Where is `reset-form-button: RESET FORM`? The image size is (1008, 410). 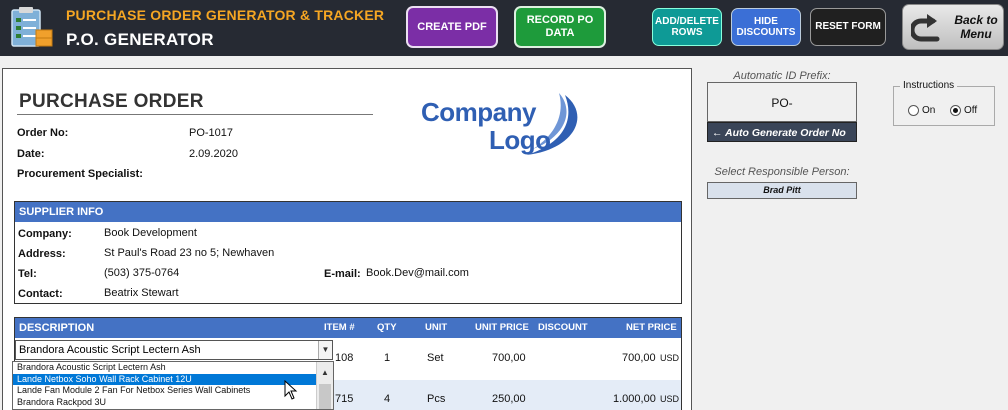
reset-form-button: RESET FORM is located at coordinates (848, 27).